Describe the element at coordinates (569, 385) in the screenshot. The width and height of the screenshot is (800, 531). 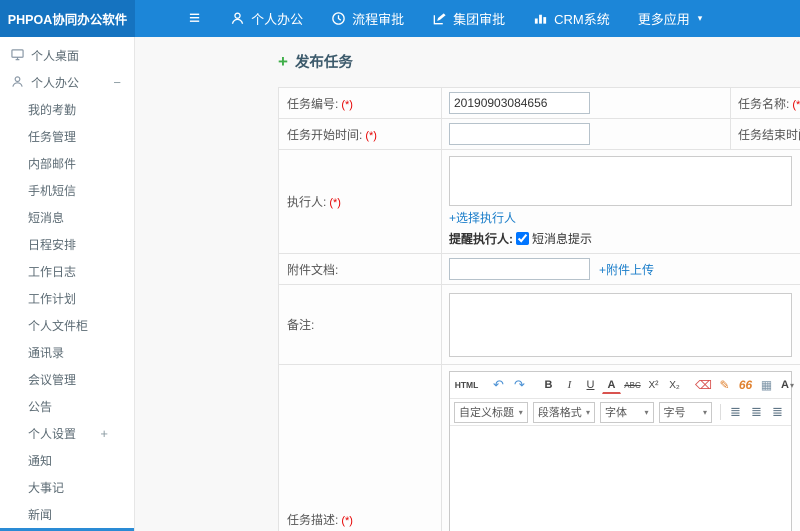
I see `italic-button: I` at that location.